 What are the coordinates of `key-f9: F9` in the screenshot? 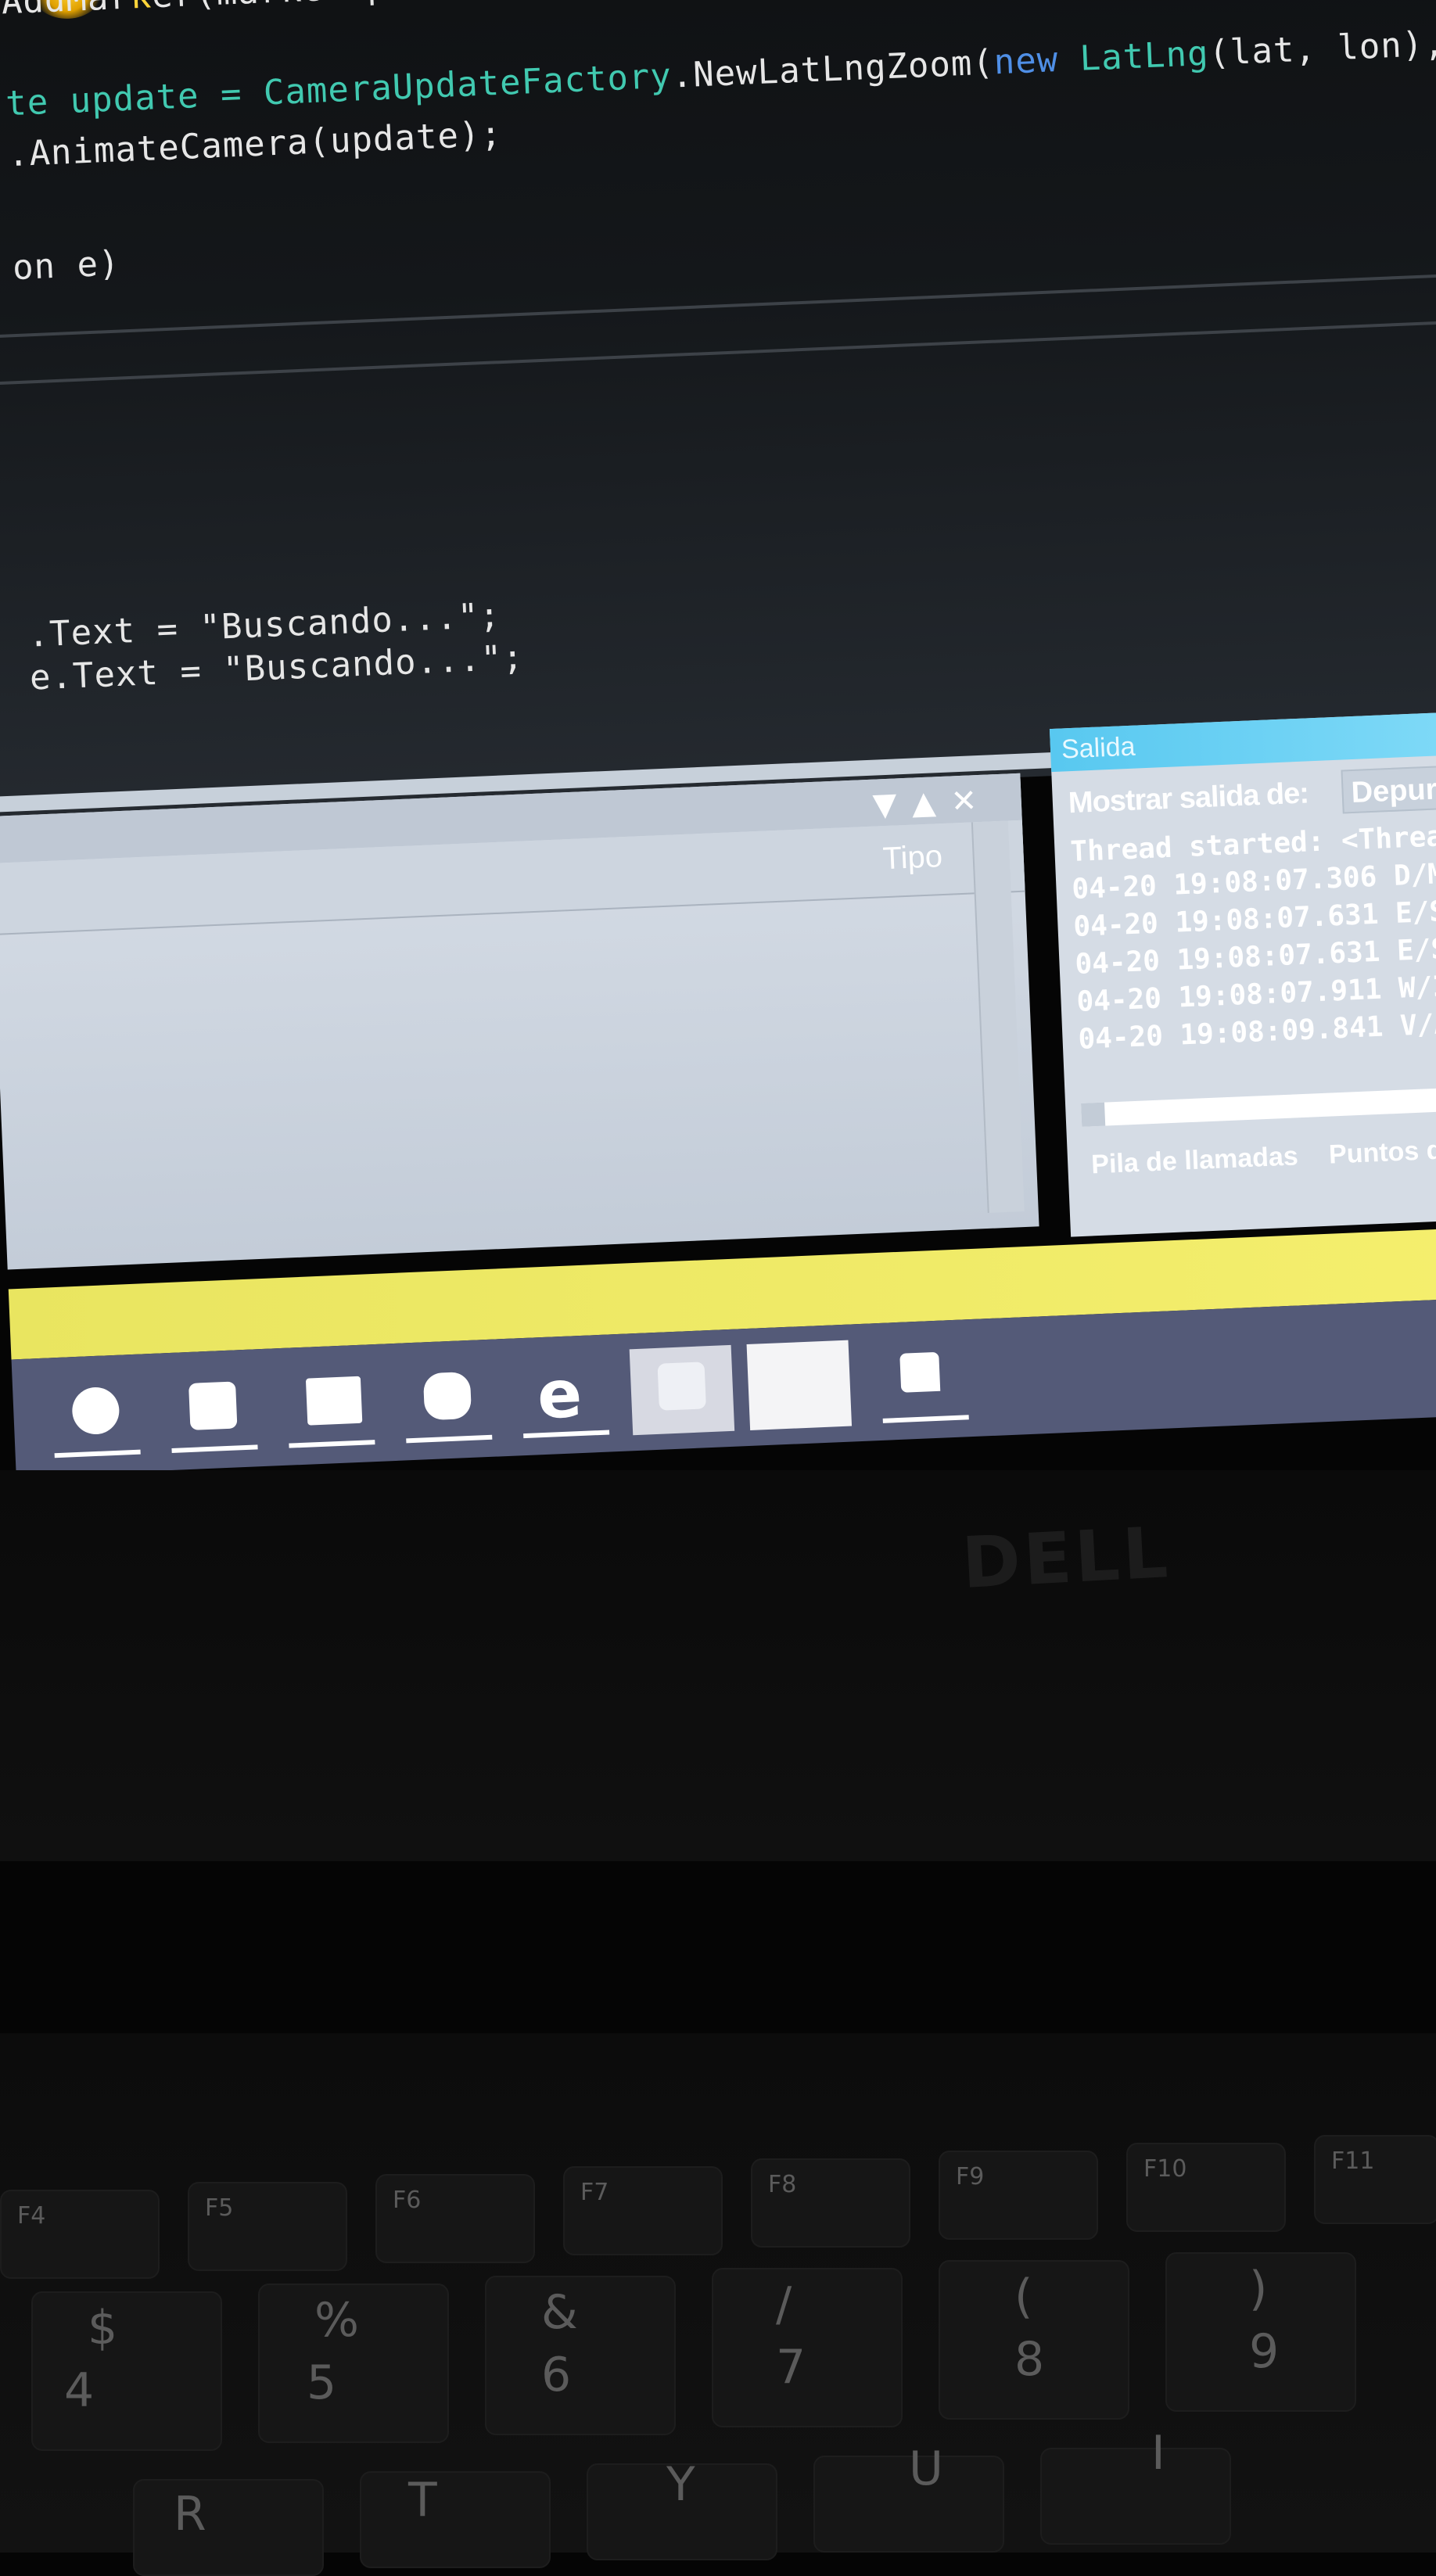 It's located at (1018, 2195).